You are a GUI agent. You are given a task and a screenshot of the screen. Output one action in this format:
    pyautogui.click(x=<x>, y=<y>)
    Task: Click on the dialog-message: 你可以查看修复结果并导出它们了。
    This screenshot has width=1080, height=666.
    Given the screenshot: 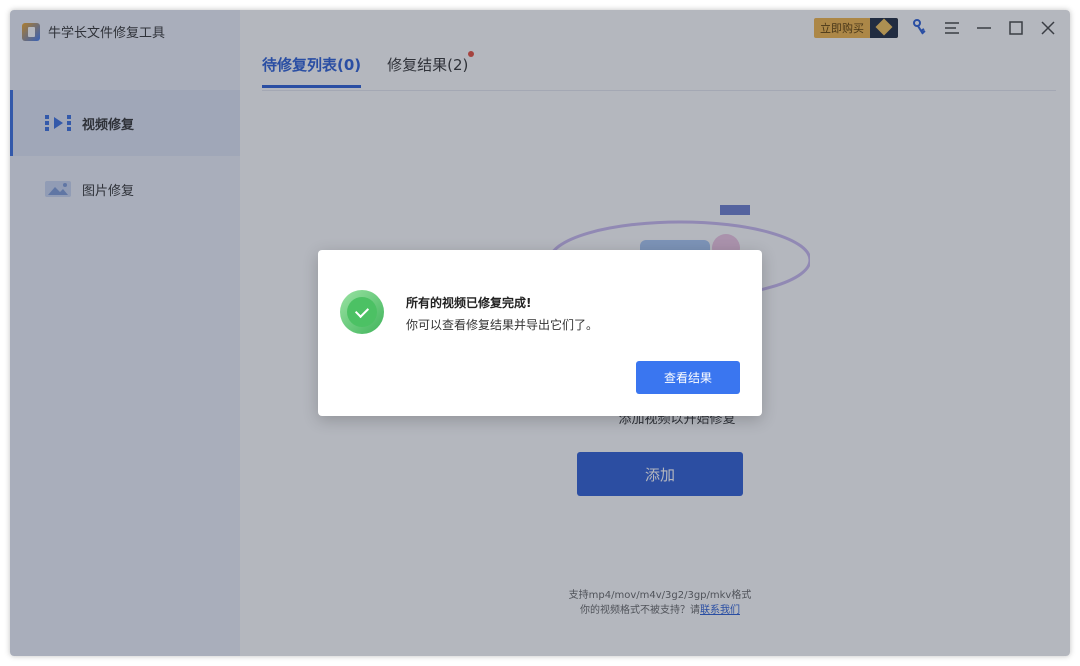 What is the action you would take?
    pyautogui.click(x=502, y=325)
    